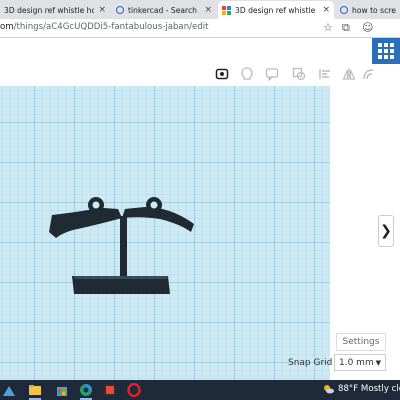 The image size is (400, 400). I want to click on weather-widget: 88°F Mostly cloudy, so click(361, 389).